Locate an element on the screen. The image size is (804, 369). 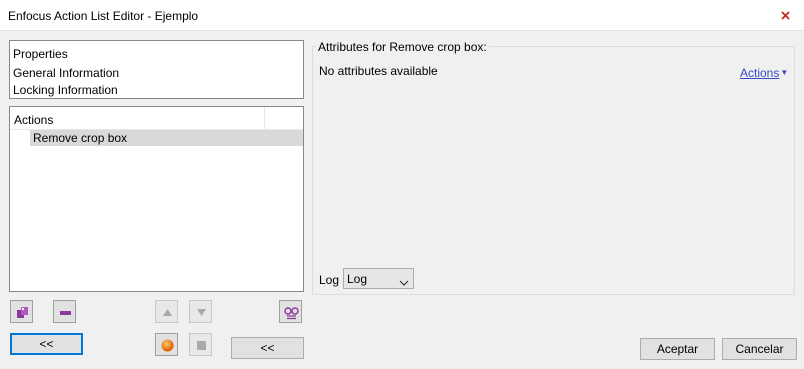
move-up-button is located at coordinates (166, 311).